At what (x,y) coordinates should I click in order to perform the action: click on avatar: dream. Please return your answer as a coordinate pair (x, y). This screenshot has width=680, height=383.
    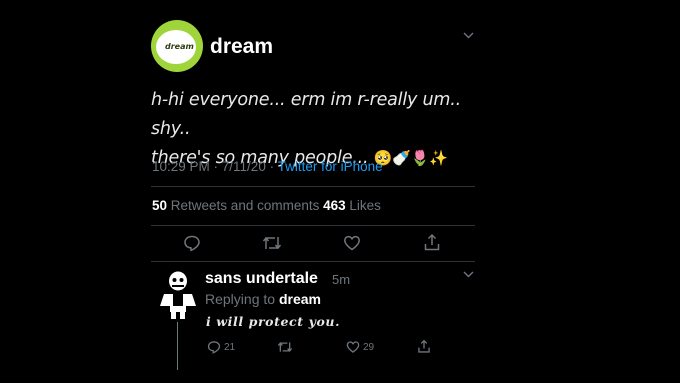
    Looking at the image, I should click on (177, 46).